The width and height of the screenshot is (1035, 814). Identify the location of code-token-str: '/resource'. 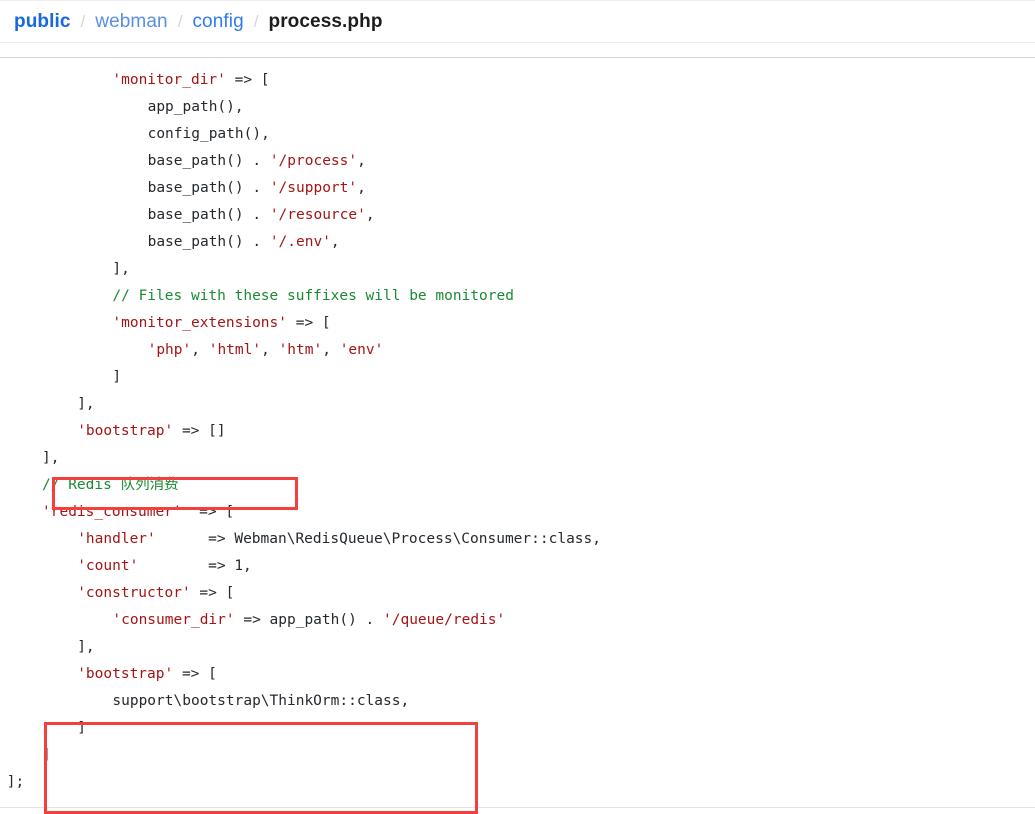
(317, 215).